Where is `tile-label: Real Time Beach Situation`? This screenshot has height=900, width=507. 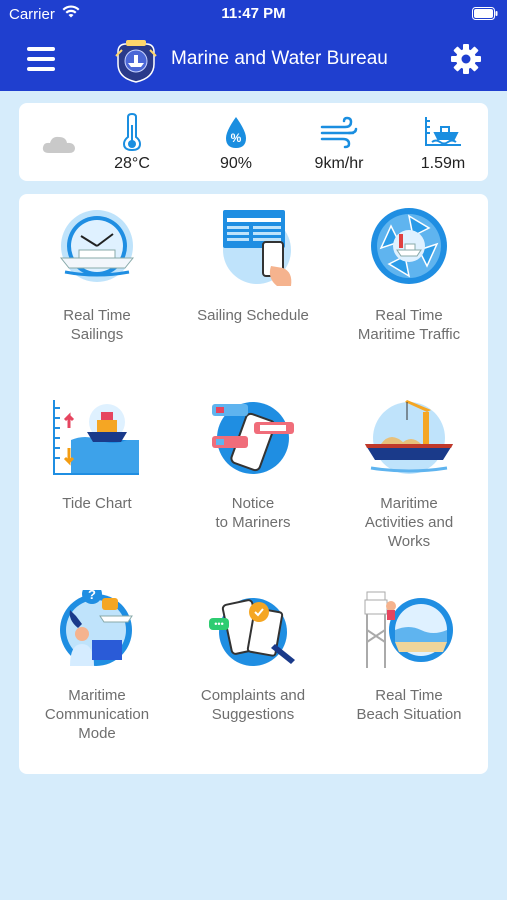 tile-label: Real Time Beach Situation is located at coordinates (409, 705).